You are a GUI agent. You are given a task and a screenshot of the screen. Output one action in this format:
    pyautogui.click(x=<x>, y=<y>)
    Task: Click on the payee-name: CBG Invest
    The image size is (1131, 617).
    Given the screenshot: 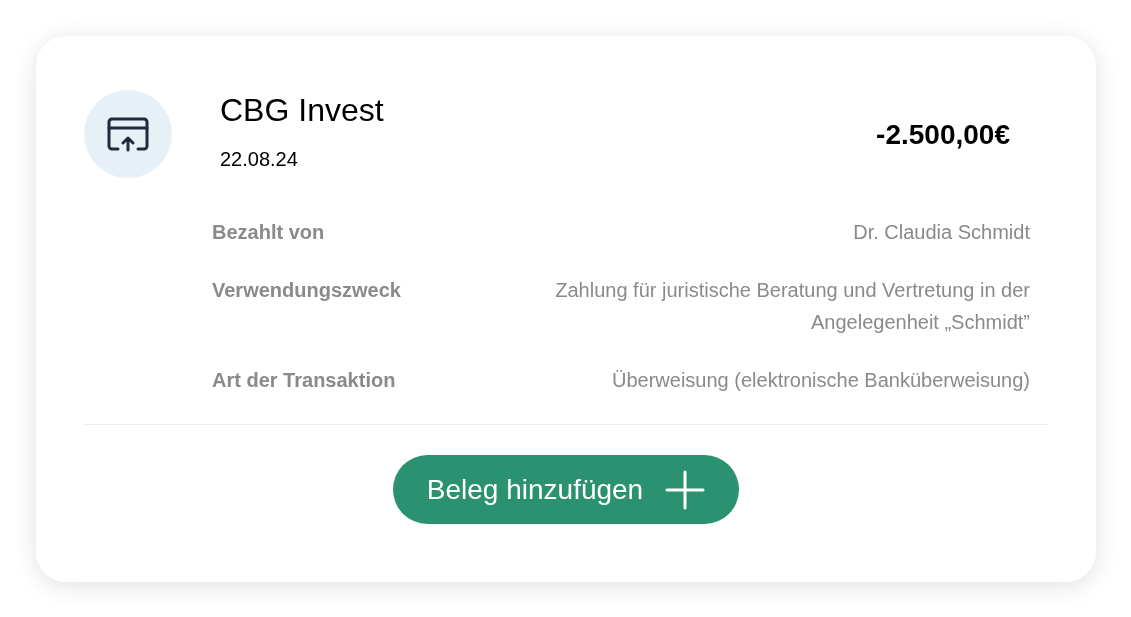 What is the action you would take?
    pyautogui.click(x=302, y=110)
    